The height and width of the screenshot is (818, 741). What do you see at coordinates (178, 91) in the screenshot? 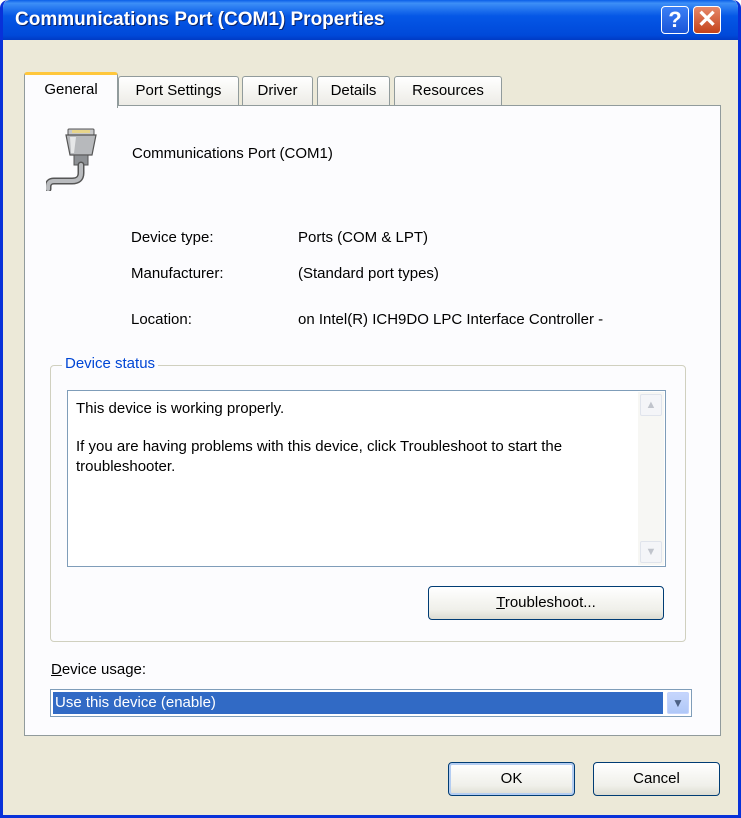
I see `tab-port-settings: Port Settings` at bounding box center [178, 91].